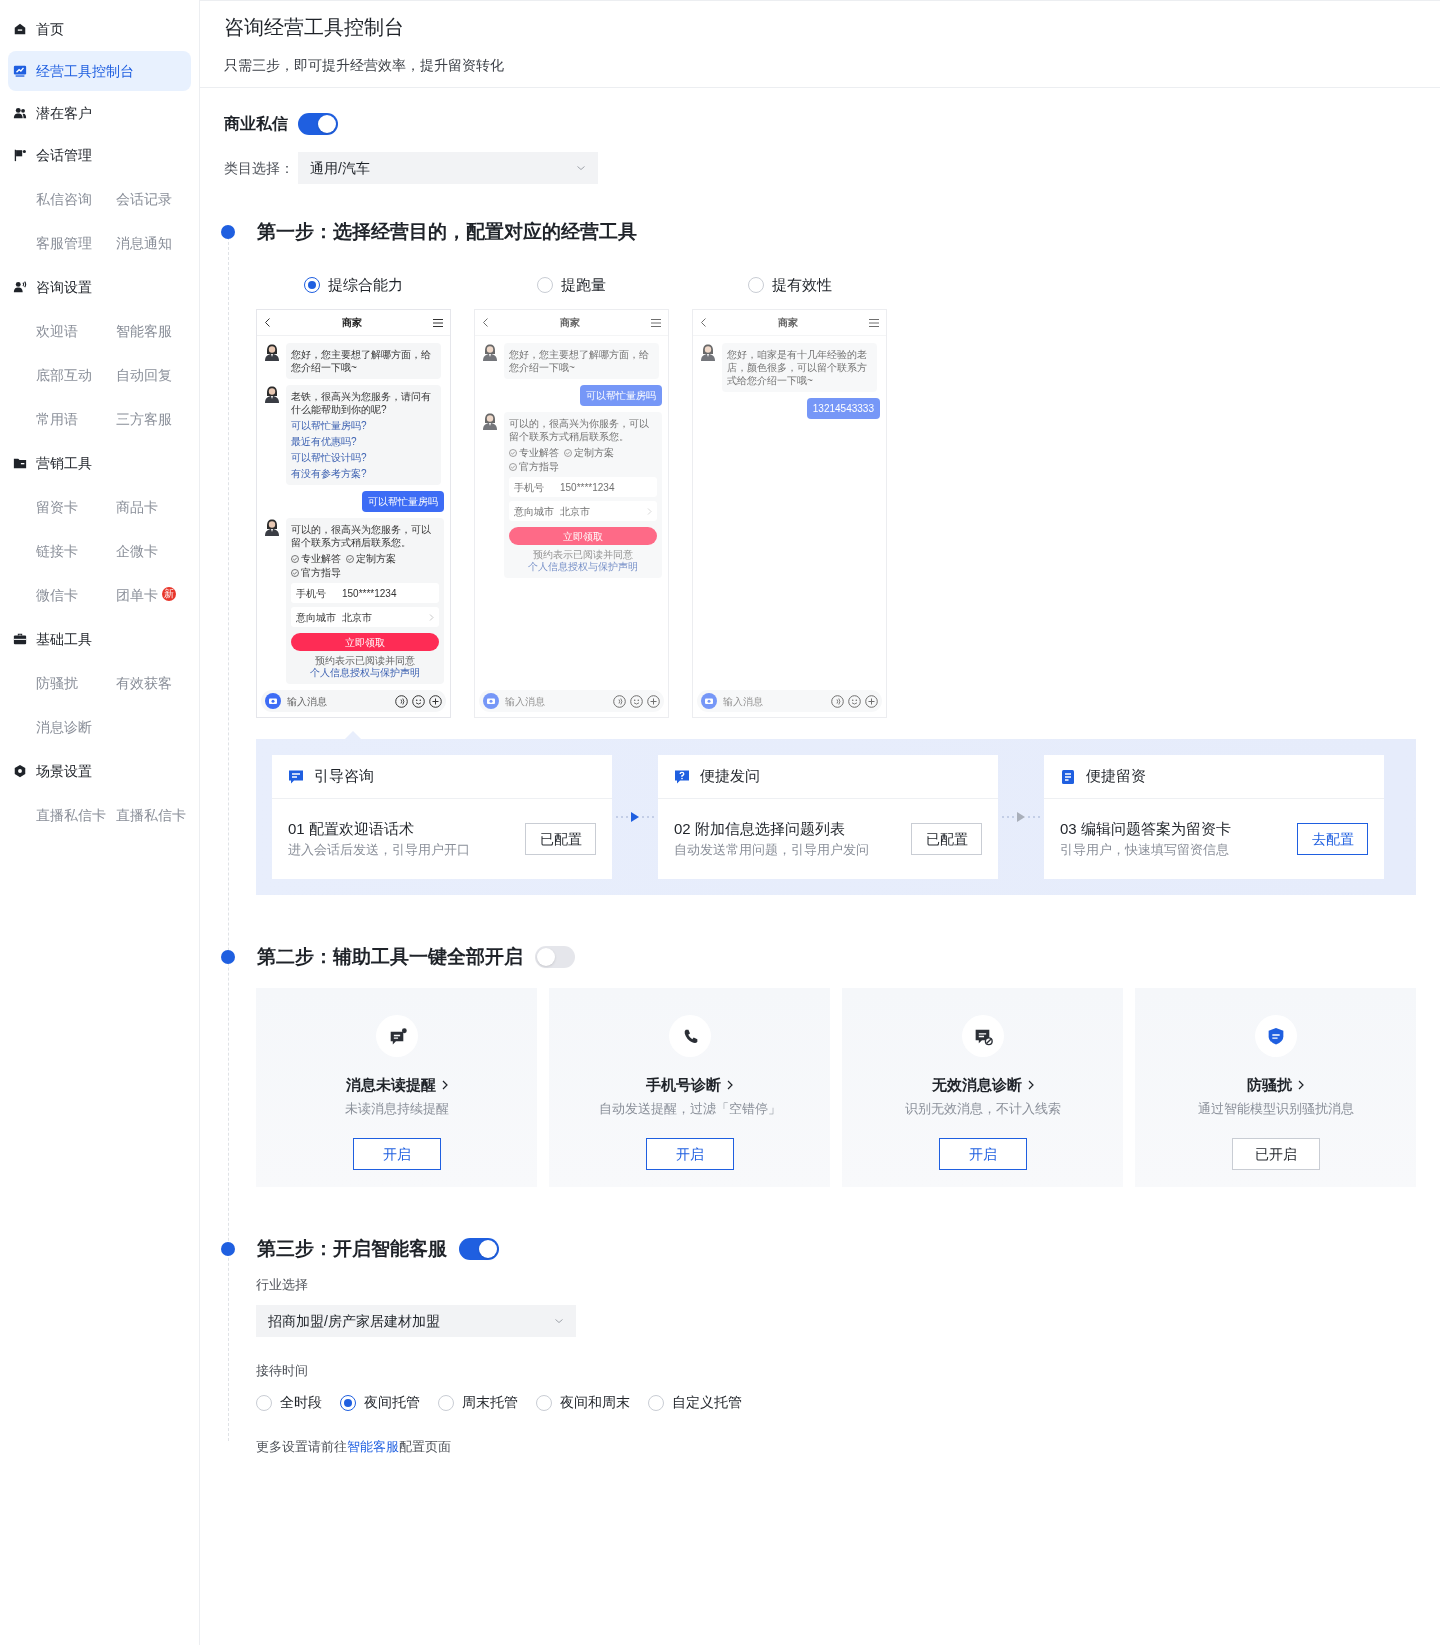 This screenshot has height=1645, width=1440. What do you see at coordinates (1275, 1036) in the screenshot?
I see `shield-icon` at bounding box center [1275, 1036].